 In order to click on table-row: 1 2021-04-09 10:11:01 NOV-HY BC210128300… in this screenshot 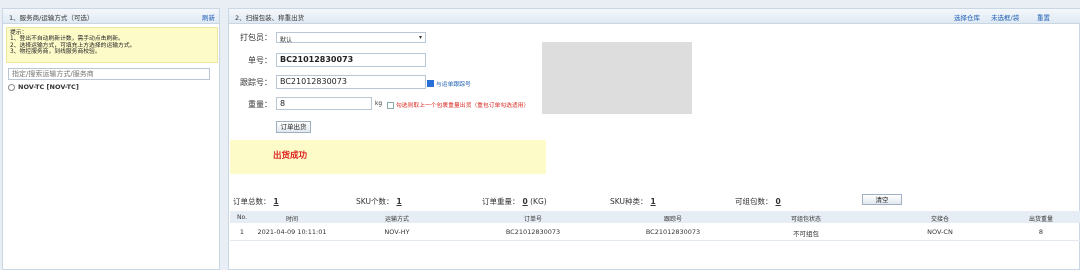, I will do `click(655, 233)`.